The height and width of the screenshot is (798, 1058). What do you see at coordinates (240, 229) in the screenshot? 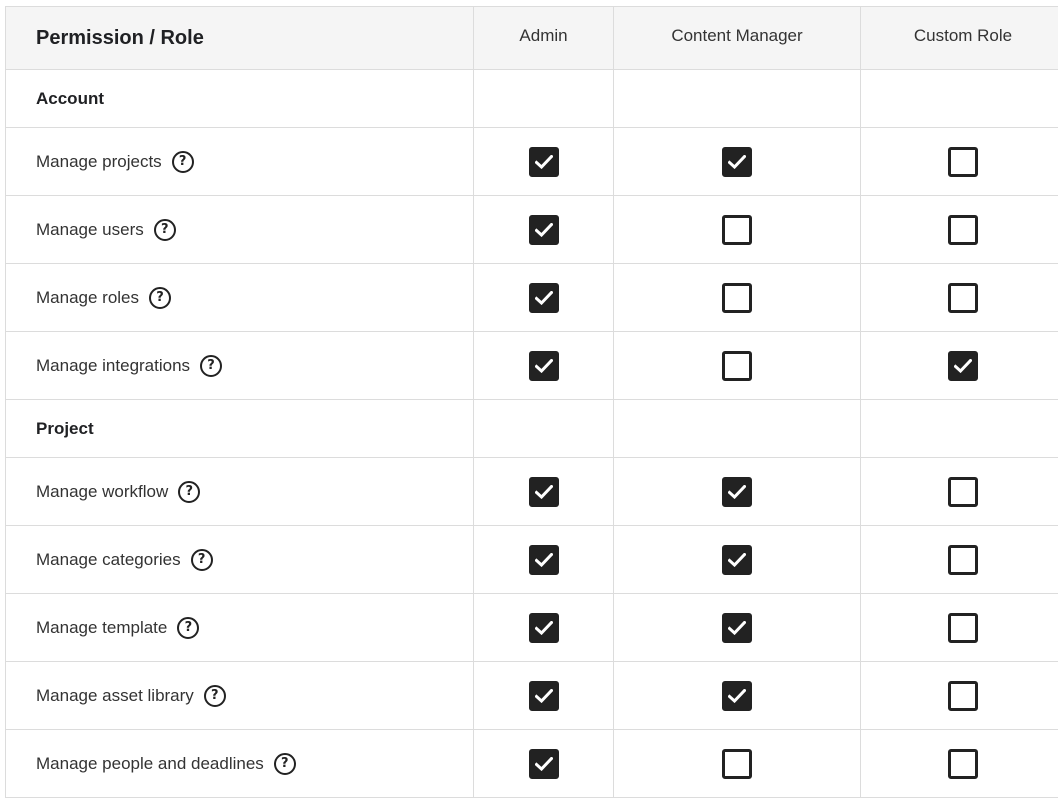
I see `permission-label-cell: Manage users?` at bounding box center [240, 229].